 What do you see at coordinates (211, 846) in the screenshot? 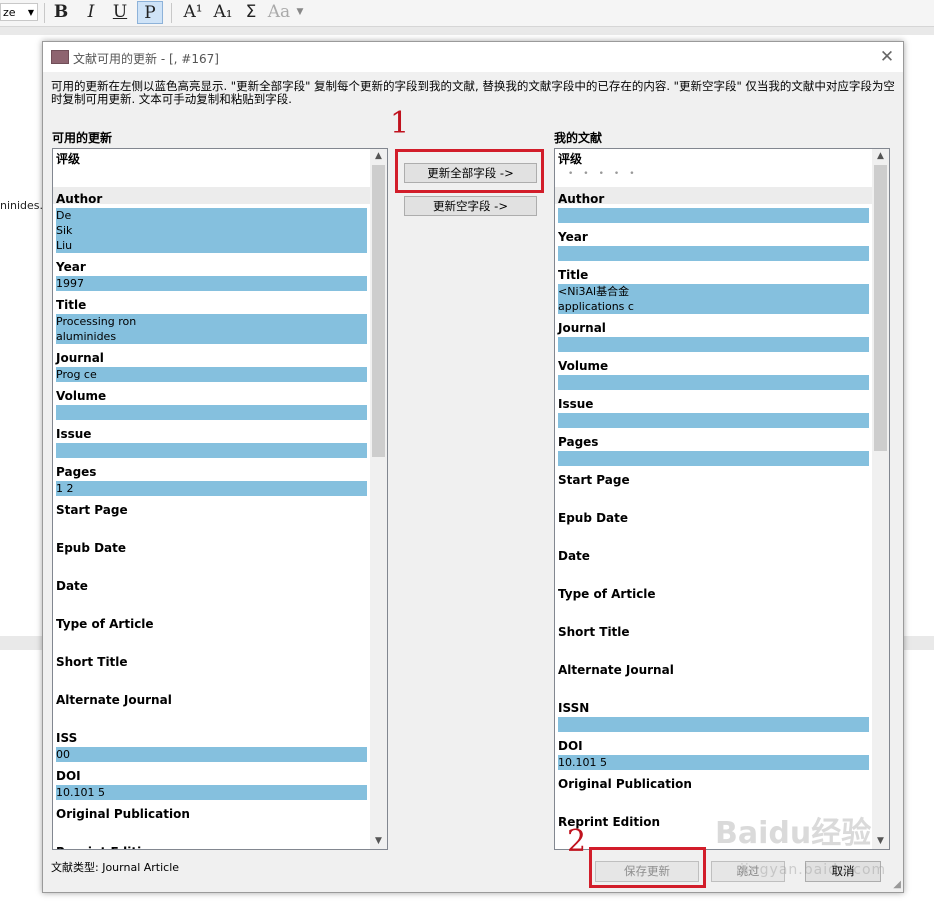
I see `field-row: Reprint Edition` at bounding box center [211, 846].